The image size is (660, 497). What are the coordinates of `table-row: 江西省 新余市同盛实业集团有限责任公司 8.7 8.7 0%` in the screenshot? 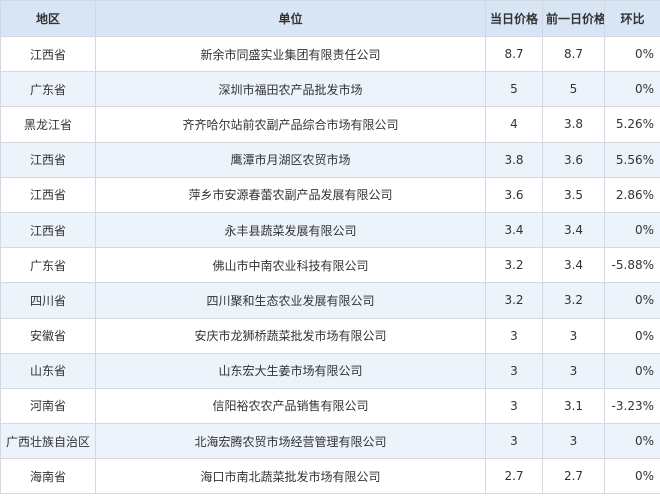 It's located at (330, 54).